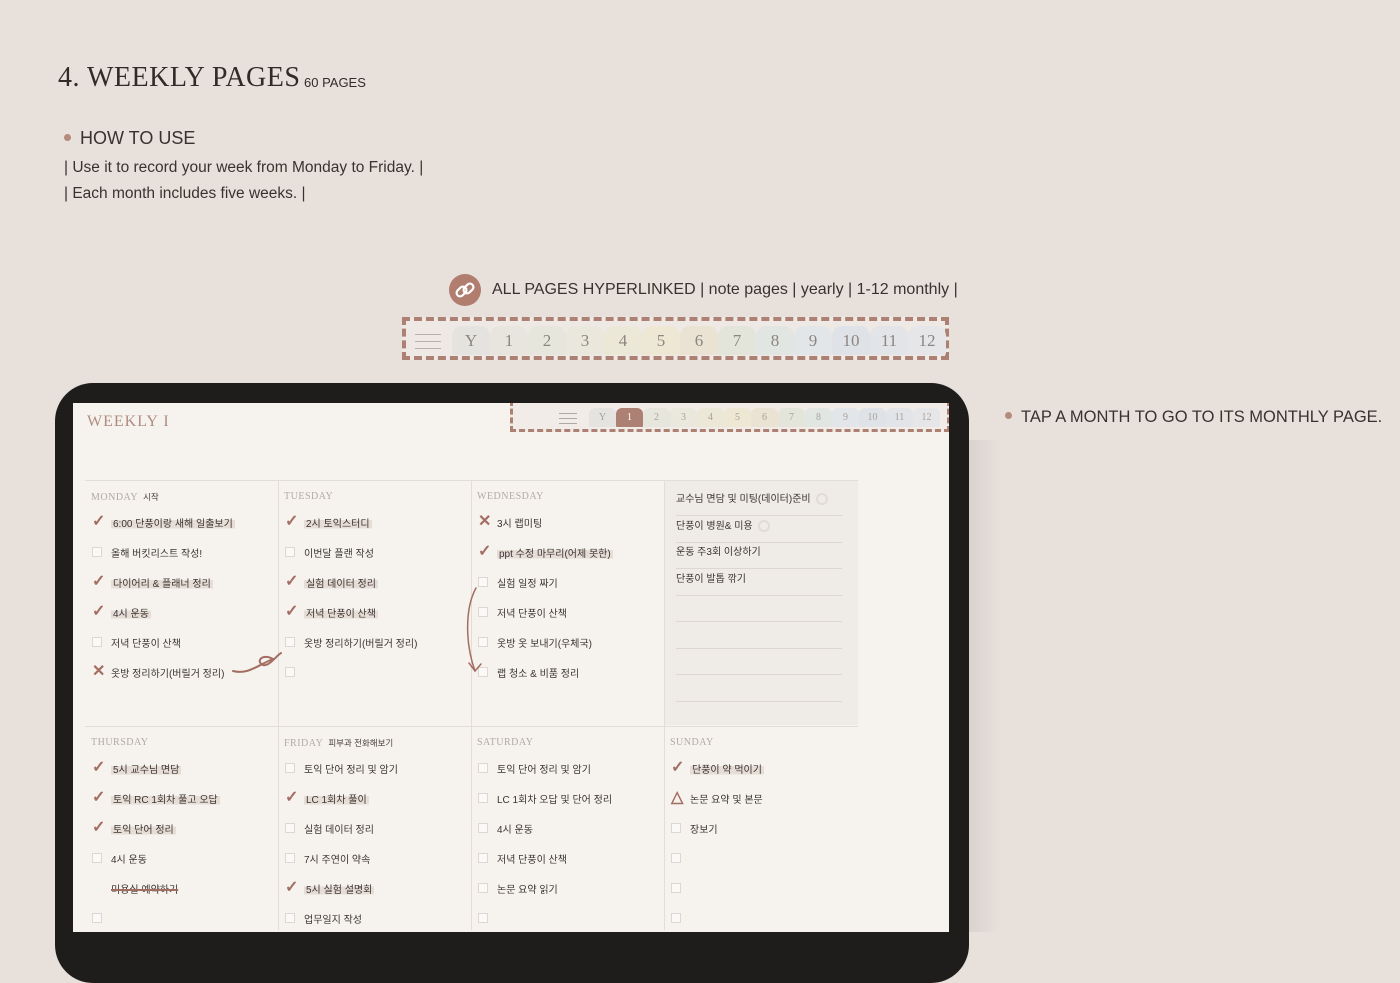 This screenshot has width=1400, height=983. What do you see at coordinates (158, 672) in the screenshot?
I see `task-item: ✕ 옷방 정리하기(버릴거 정리)` at bounding box center [158, 672].